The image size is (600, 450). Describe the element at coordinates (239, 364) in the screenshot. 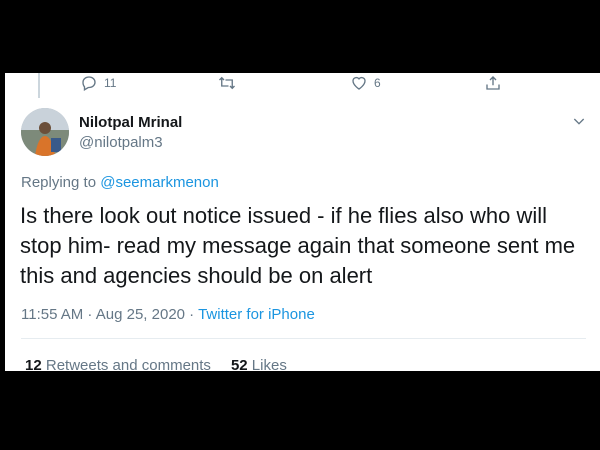

I see `likes-count: 52` at that location.